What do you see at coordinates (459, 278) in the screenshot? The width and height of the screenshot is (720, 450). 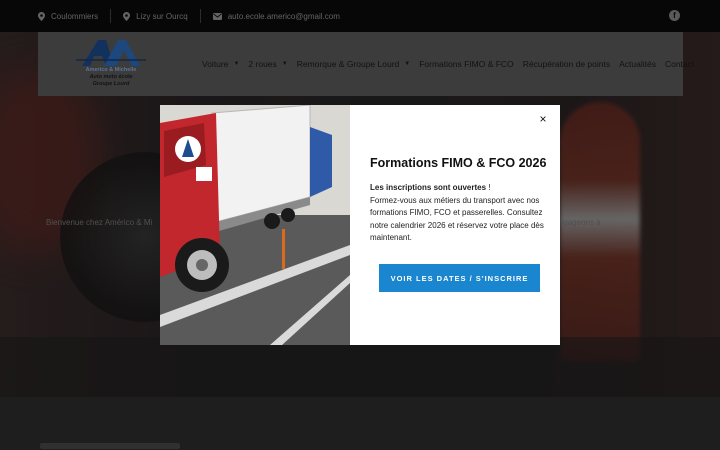 I see `register-button: VOIR LES DATES / S'INSCRIRE` at bounding box center [459, 278].